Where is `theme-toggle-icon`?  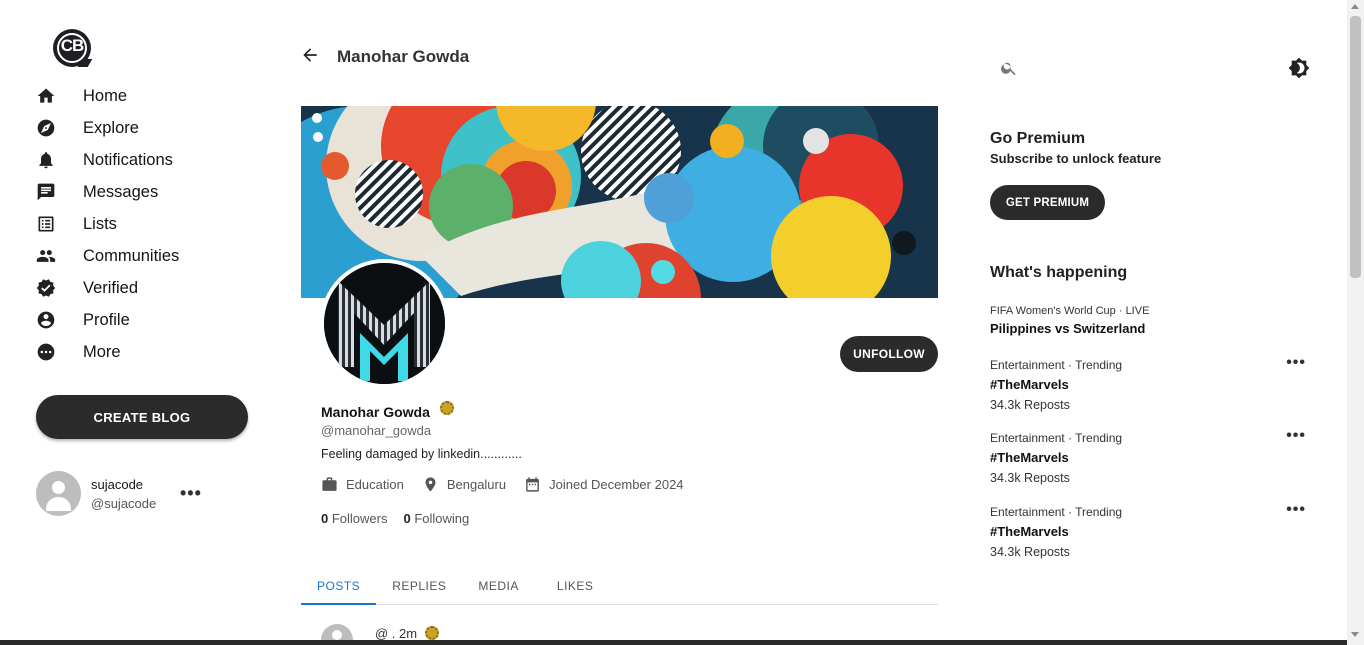 theme-toggle-icon is located at coordinates (1299, 68).